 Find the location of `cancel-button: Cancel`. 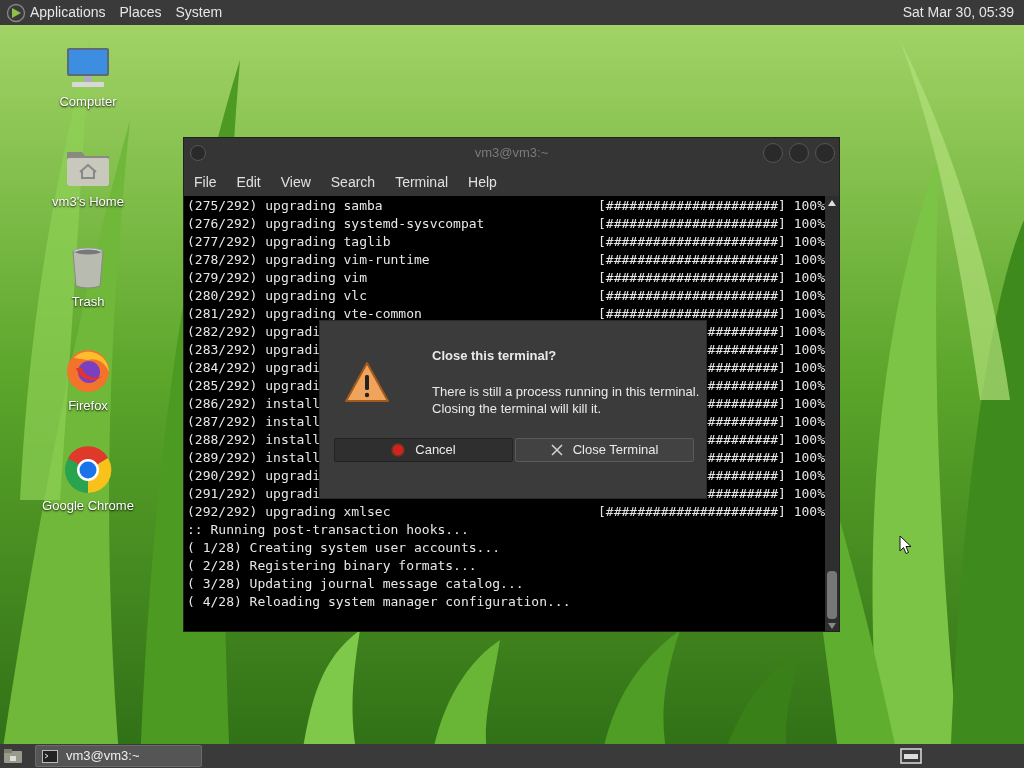

cancel-button: Cancel is located at coordinates (423, 449).